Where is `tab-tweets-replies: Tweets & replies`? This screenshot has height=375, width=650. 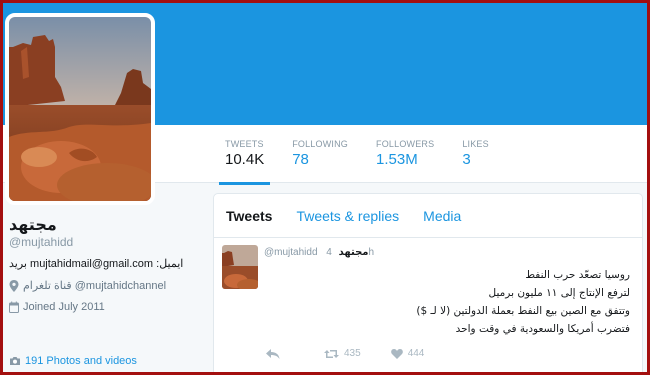 tab-tweets-replies: Tweets & replies is located at coordinates (347, 216).